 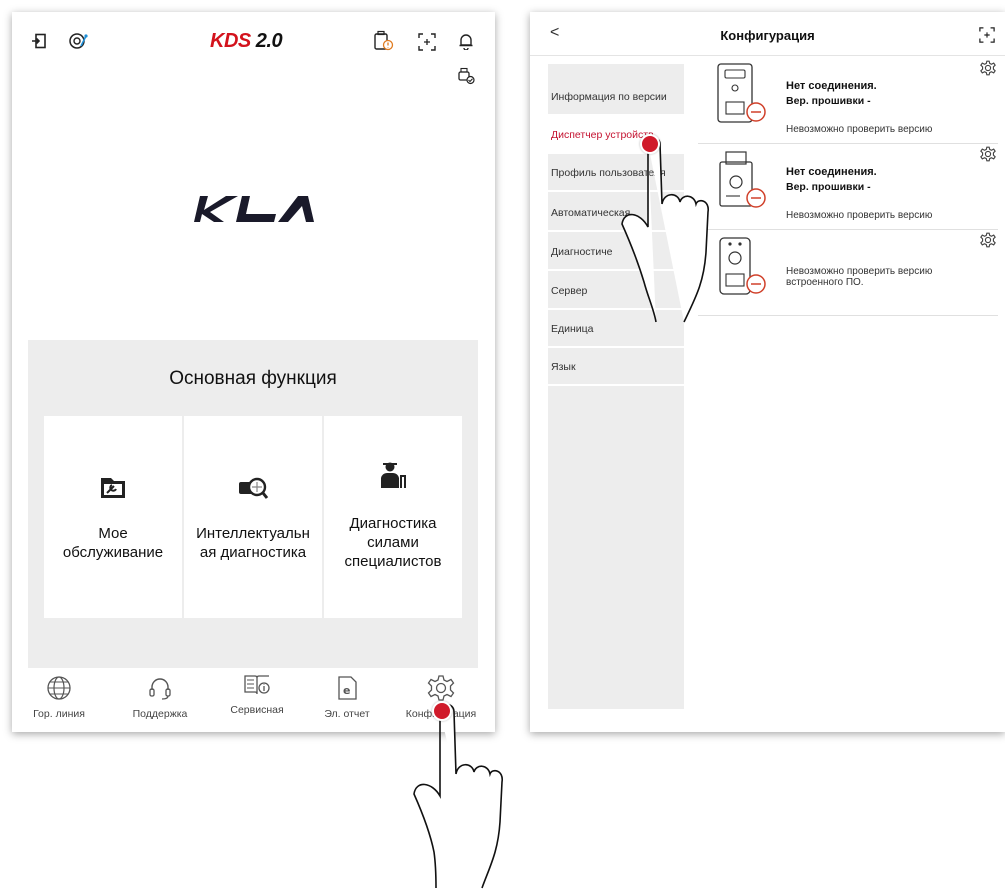 I want to click on nav-hotline: Гор. линия, so click(x=59, y=702).